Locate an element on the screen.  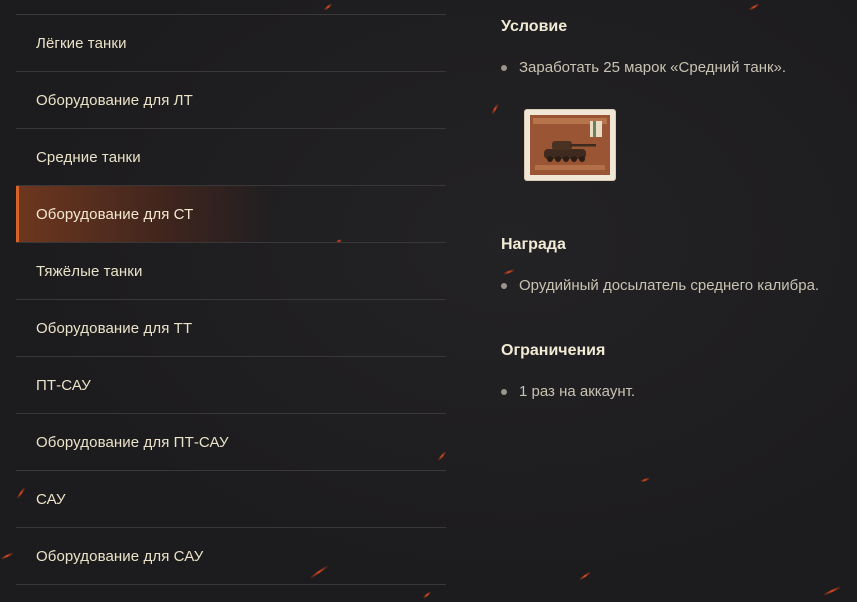
menu-item-label: Оборудование для ПТ-САУ is located at coordinates (132, 442).